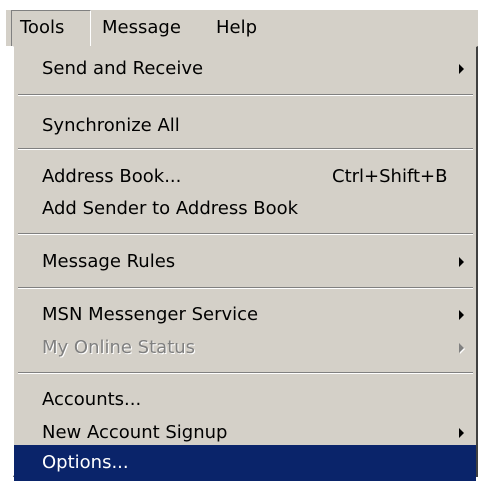 The width and height of the screenshot is (494, 485). What do you see at coordinates (245, 126) in the screenshot?
I see `menu-item-synchronize-all: Synchronize All` at bounding box center [245, 126].